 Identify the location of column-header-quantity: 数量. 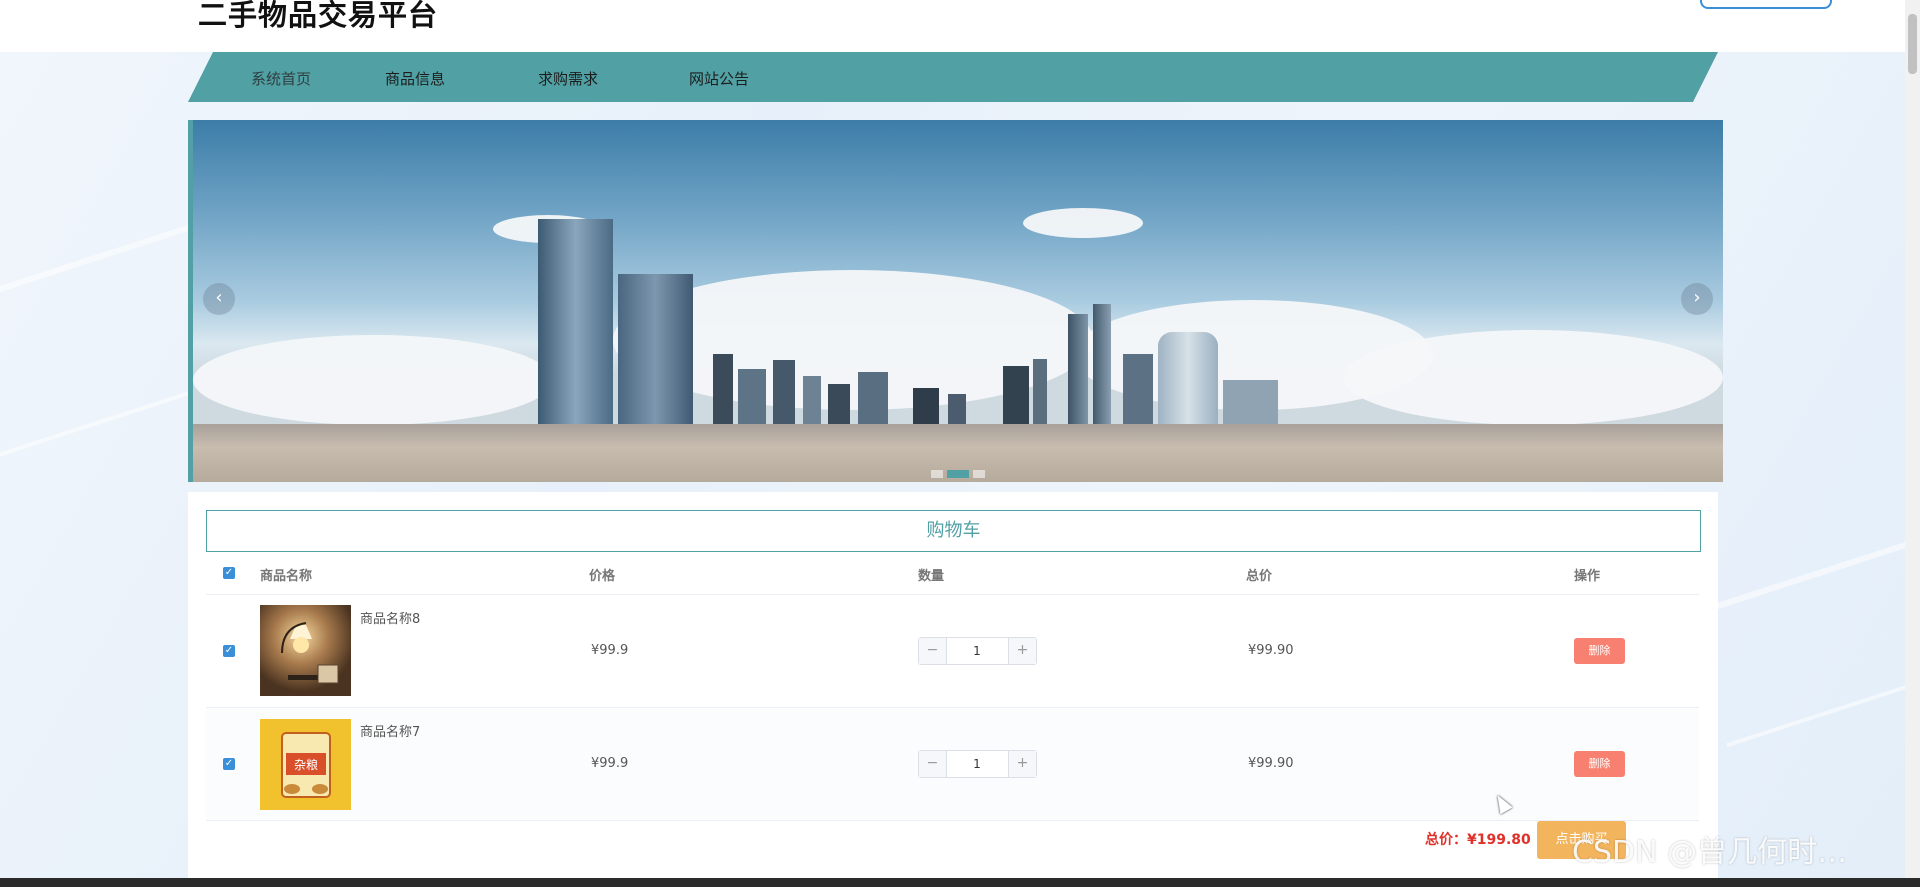
(931, 576).